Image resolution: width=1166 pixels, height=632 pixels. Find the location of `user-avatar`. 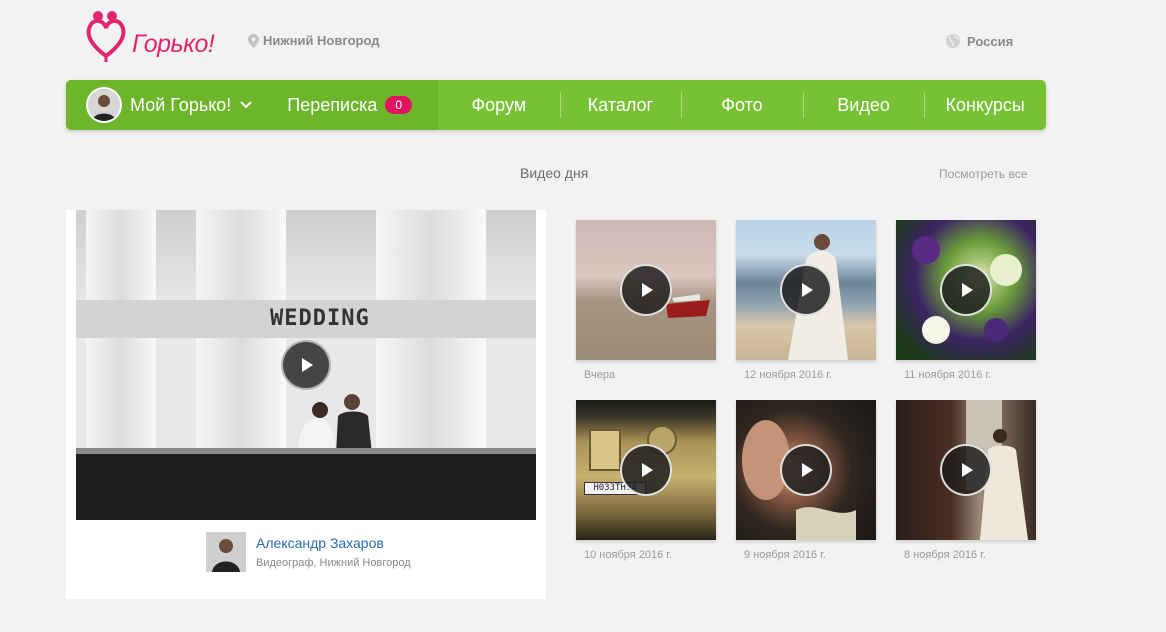

user-avatar is located at coordinates (104, 105).